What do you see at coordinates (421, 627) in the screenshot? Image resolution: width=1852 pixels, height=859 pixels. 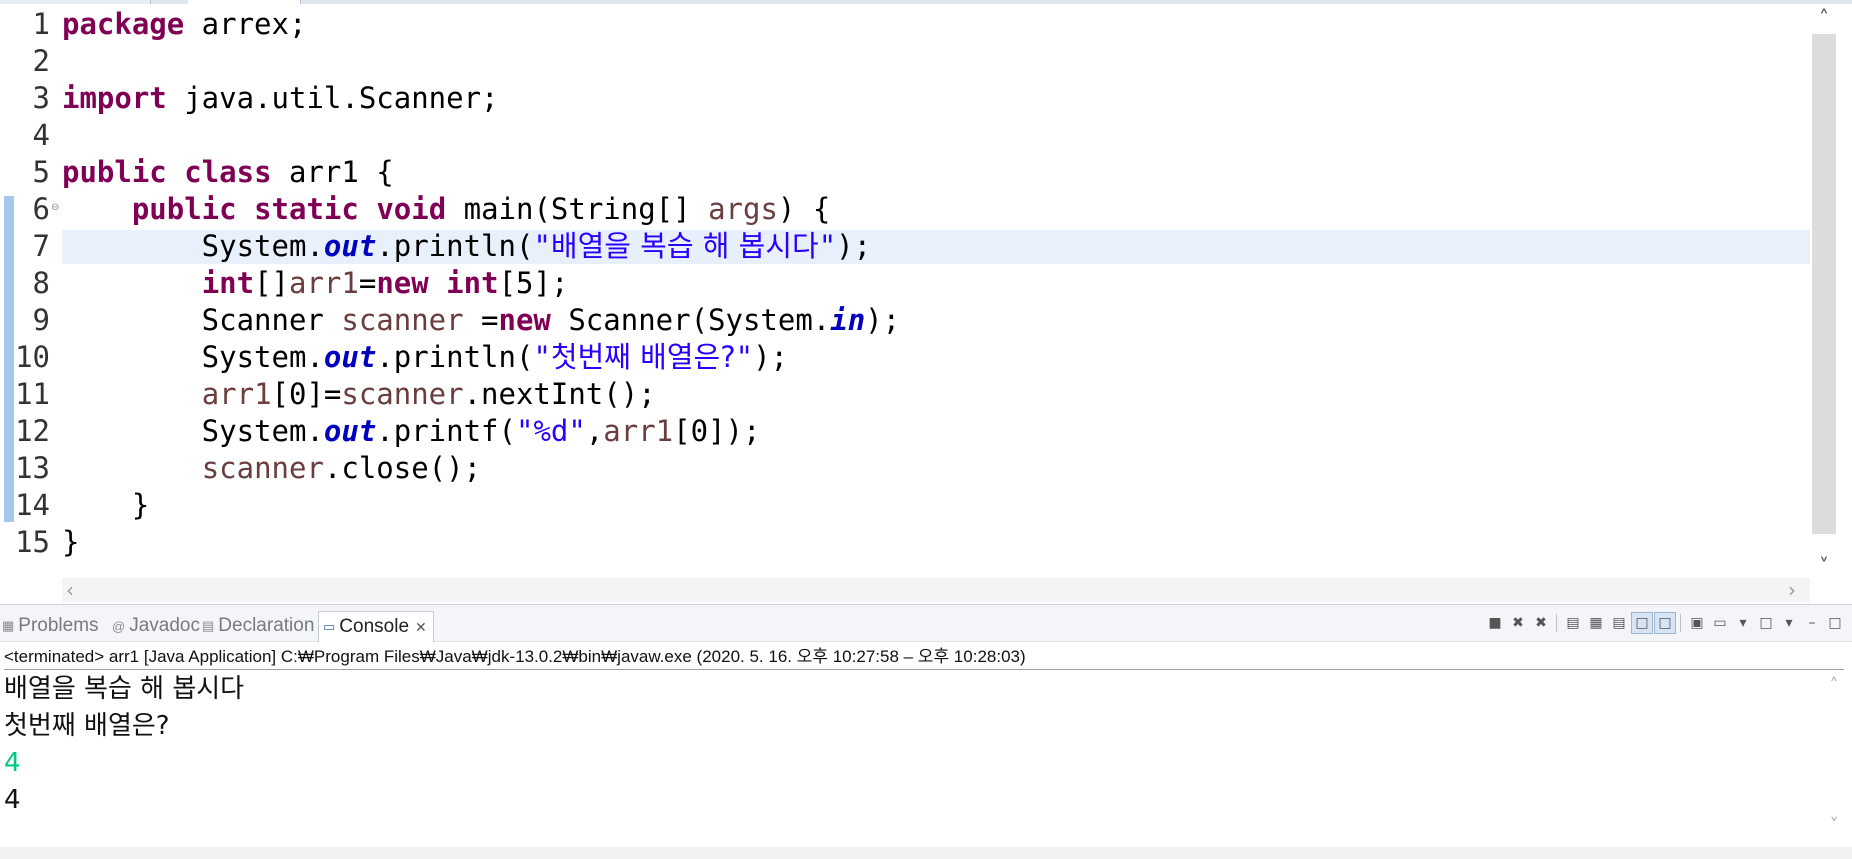 I see `close-icon: ✕` at bounding box center [421, 627].